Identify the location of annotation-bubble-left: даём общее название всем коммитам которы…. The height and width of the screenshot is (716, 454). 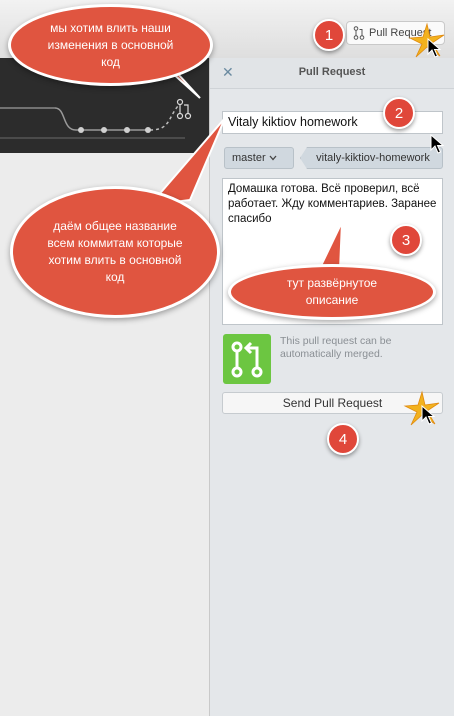
(115, 252).